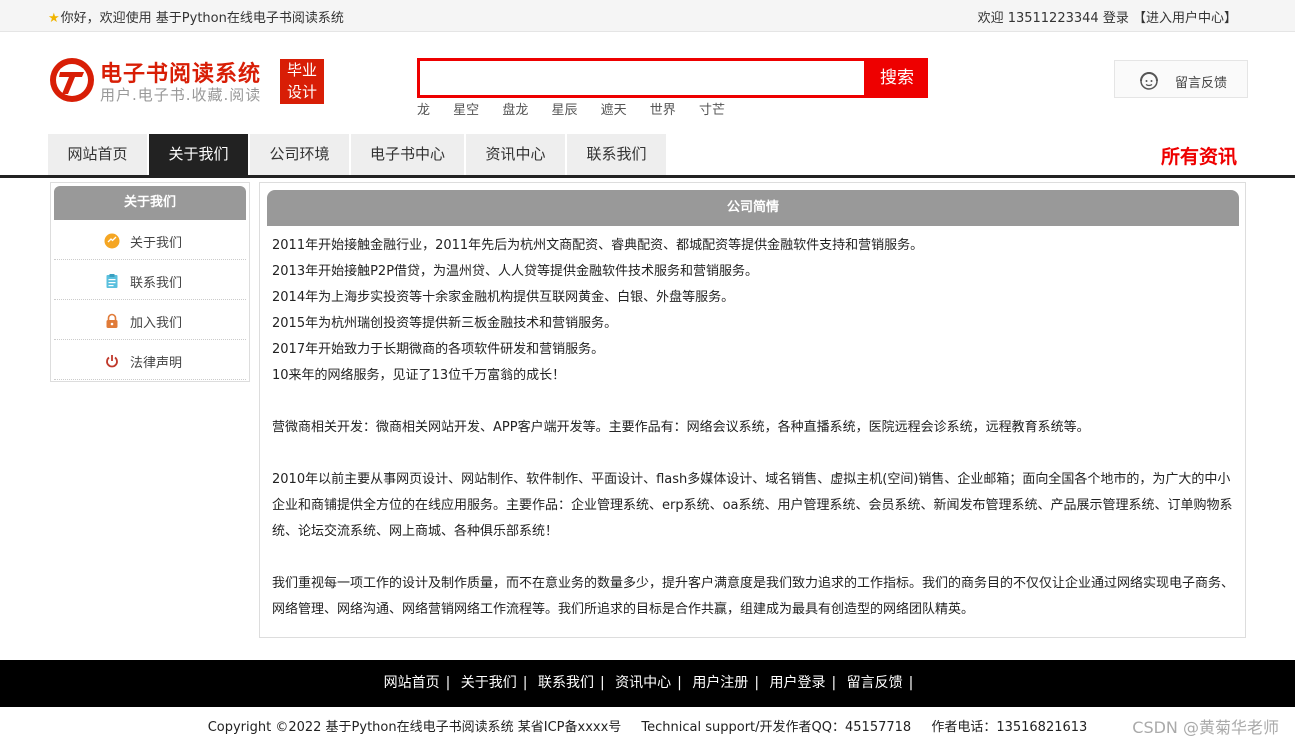  I want to click on footer-link-news: 资讯中心, so click(643, 683).